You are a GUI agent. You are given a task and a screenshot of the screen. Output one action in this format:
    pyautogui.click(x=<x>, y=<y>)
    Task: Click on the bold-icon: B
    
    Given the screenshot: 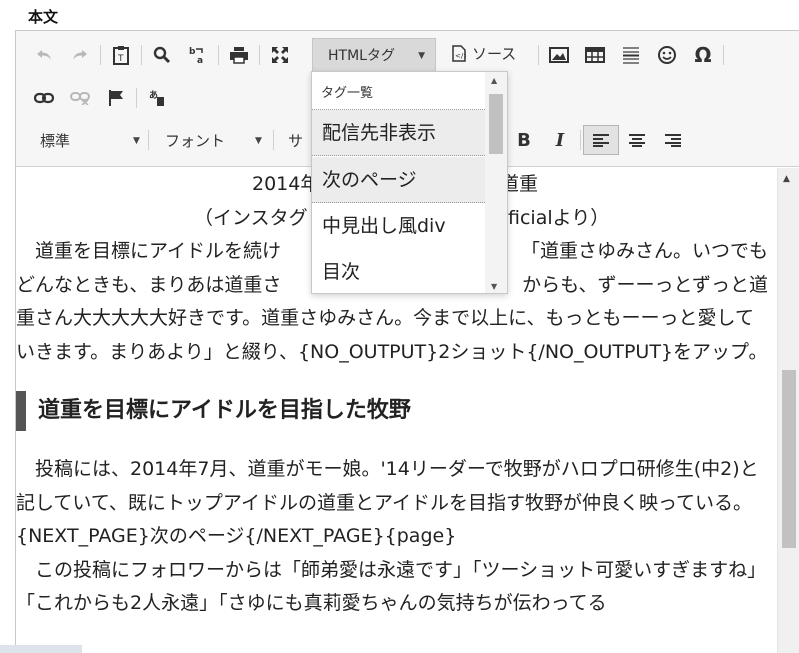 What is the action you would take?
    pyautogui.click(x=524, y=140)
    